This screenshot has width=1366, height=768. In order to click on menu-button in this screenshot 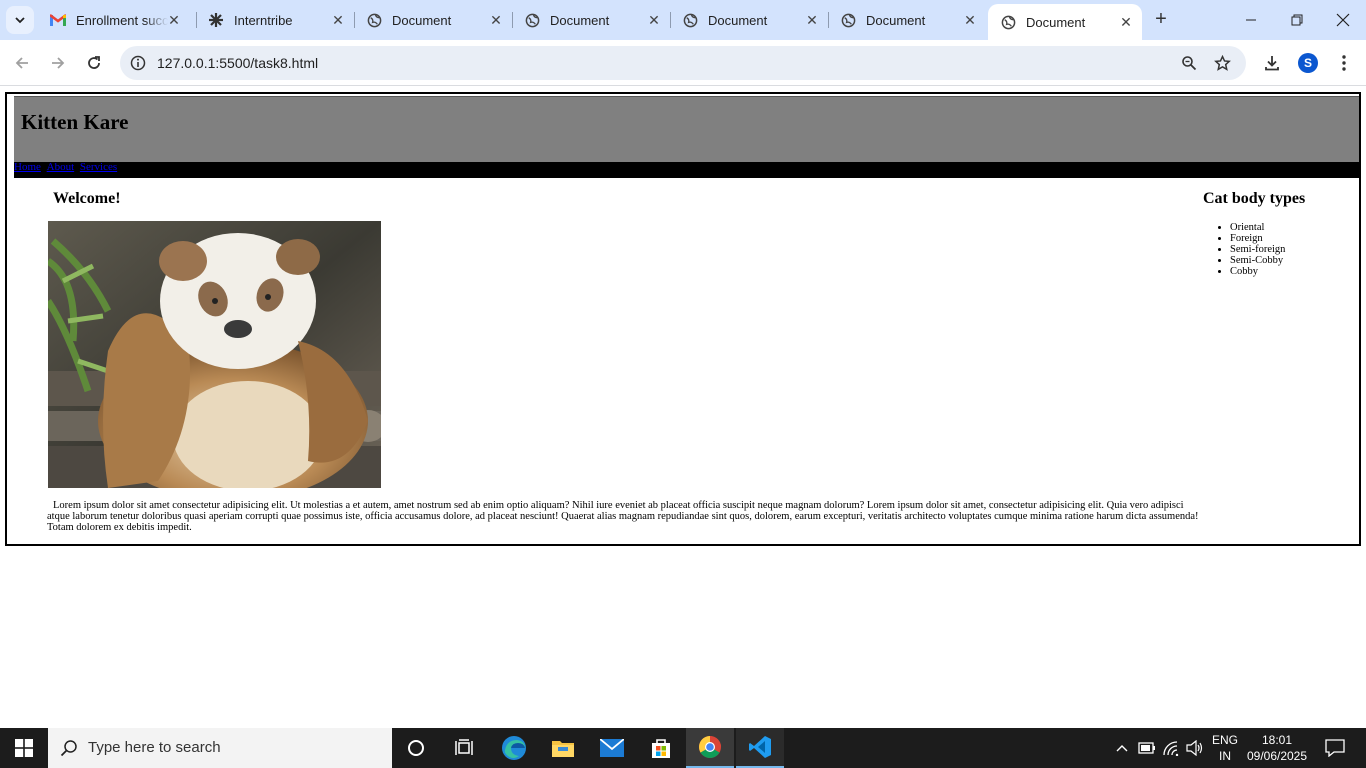, I will do `click(1344, 63)`.